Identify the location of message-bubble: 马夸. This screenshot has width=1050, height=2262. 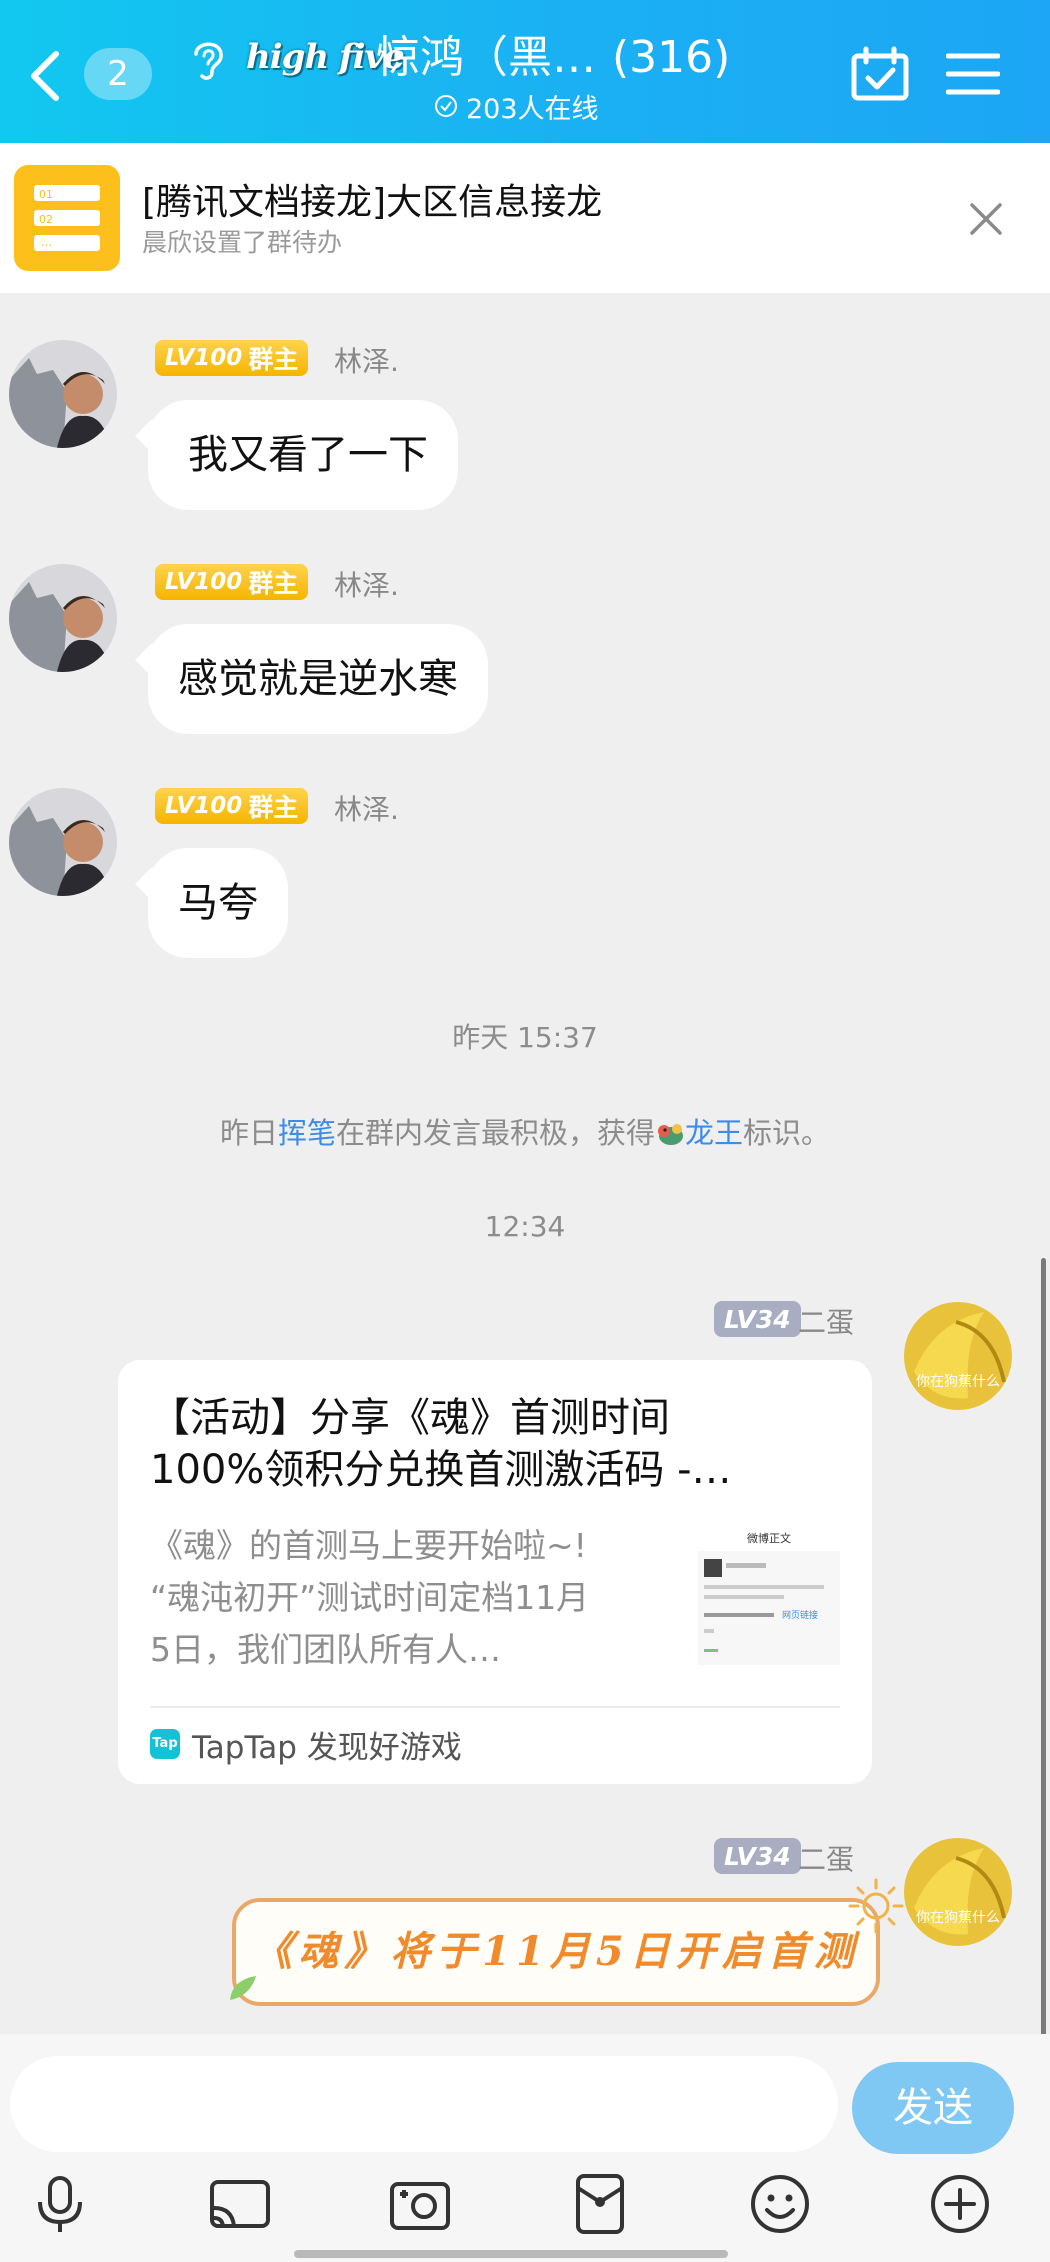
(218, 903).